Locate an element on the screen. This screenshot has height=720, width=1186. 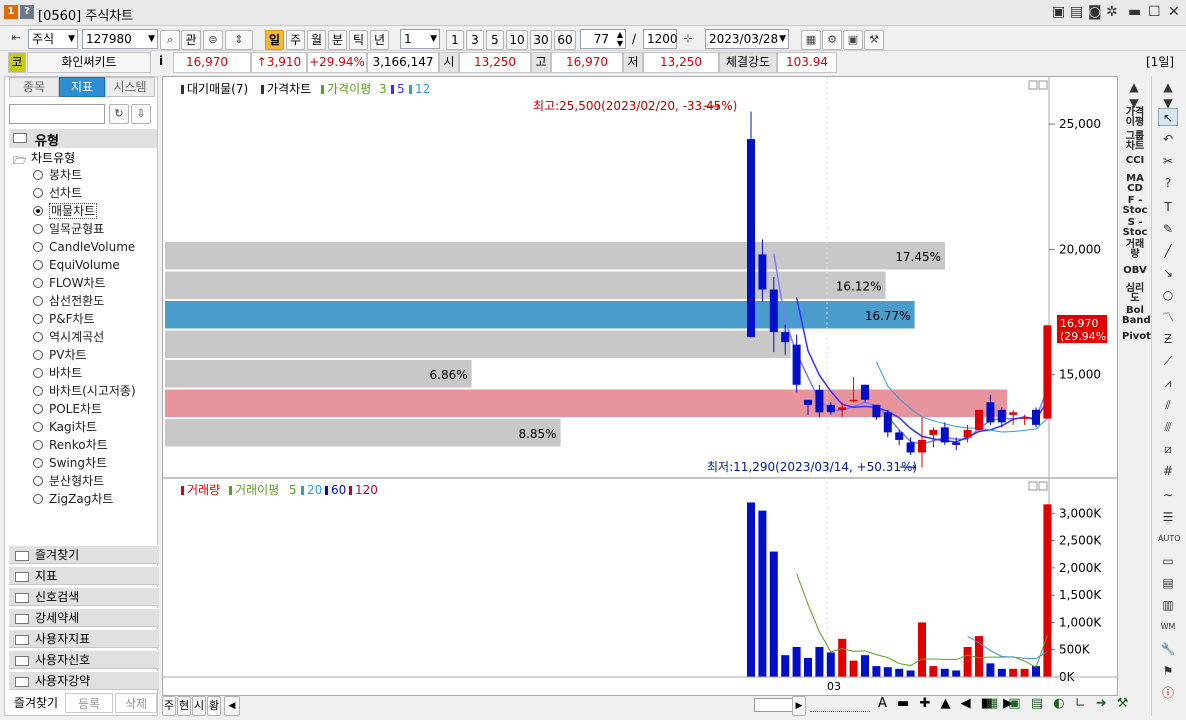
chart-type-item: CandleVolume is located at coordinates (81, 247).